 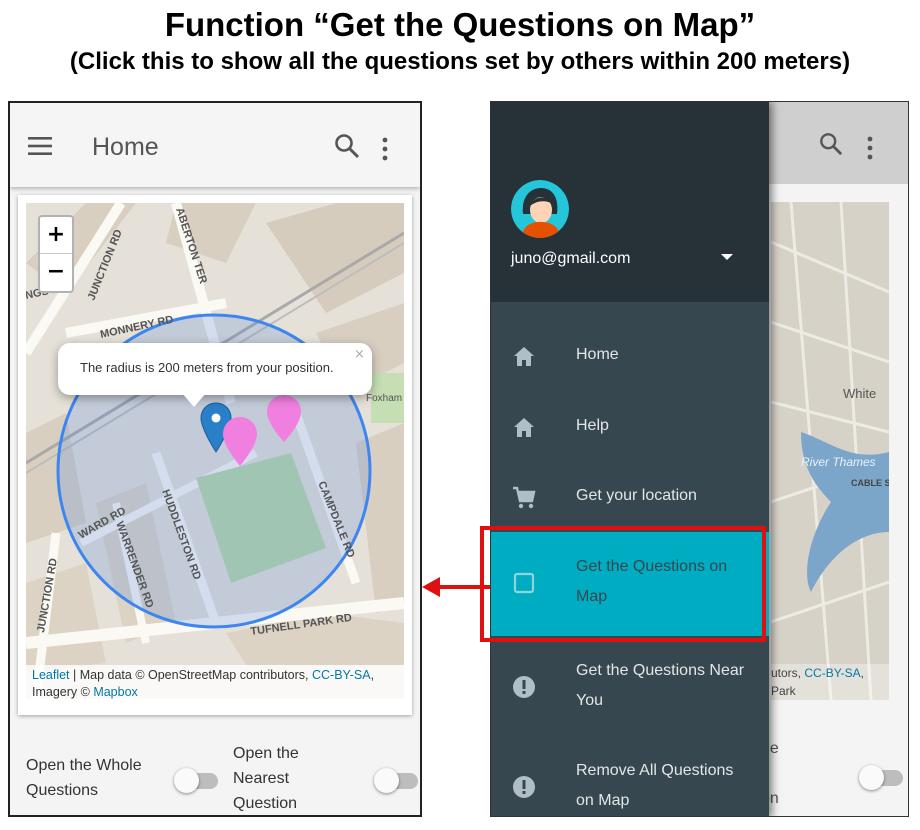 I want to click on background-toggle-fragment: heton, so click(x=834, y=774).